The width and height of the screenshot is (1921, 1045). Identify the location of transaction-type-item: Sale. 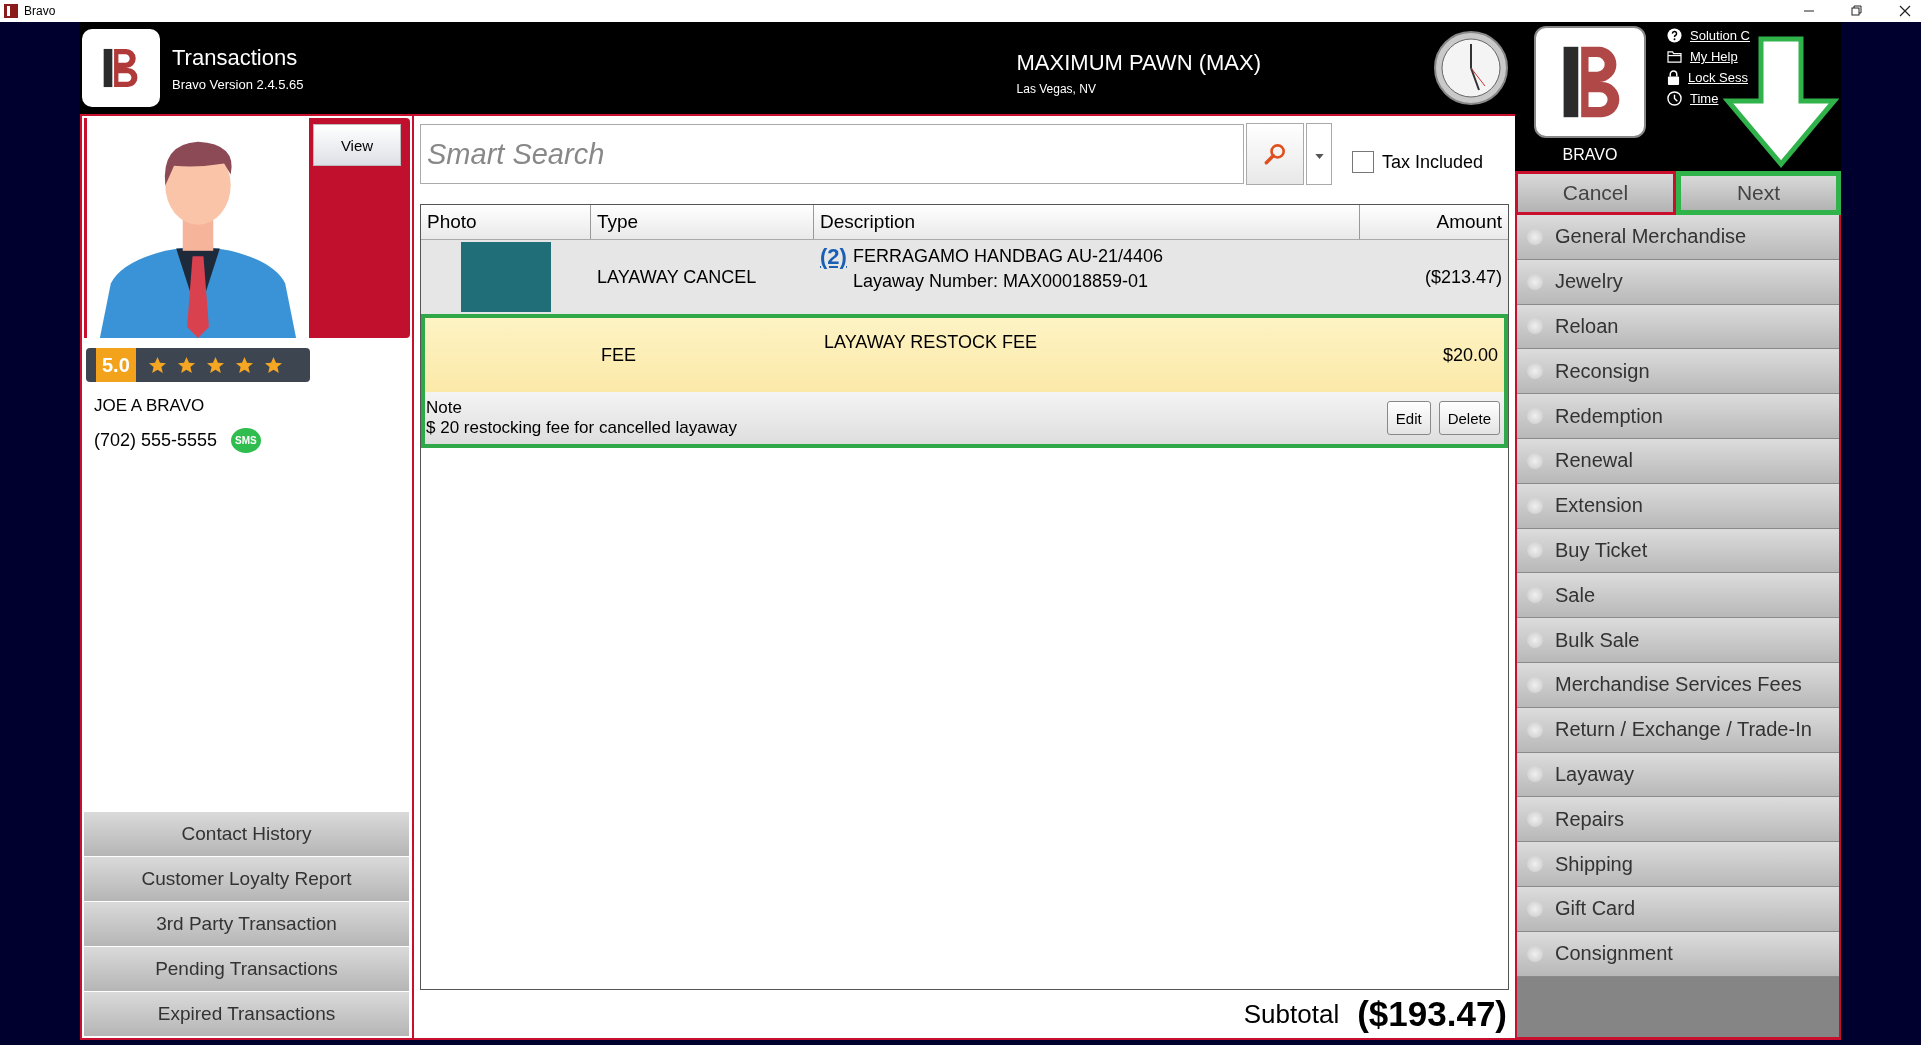
(1678, 596).